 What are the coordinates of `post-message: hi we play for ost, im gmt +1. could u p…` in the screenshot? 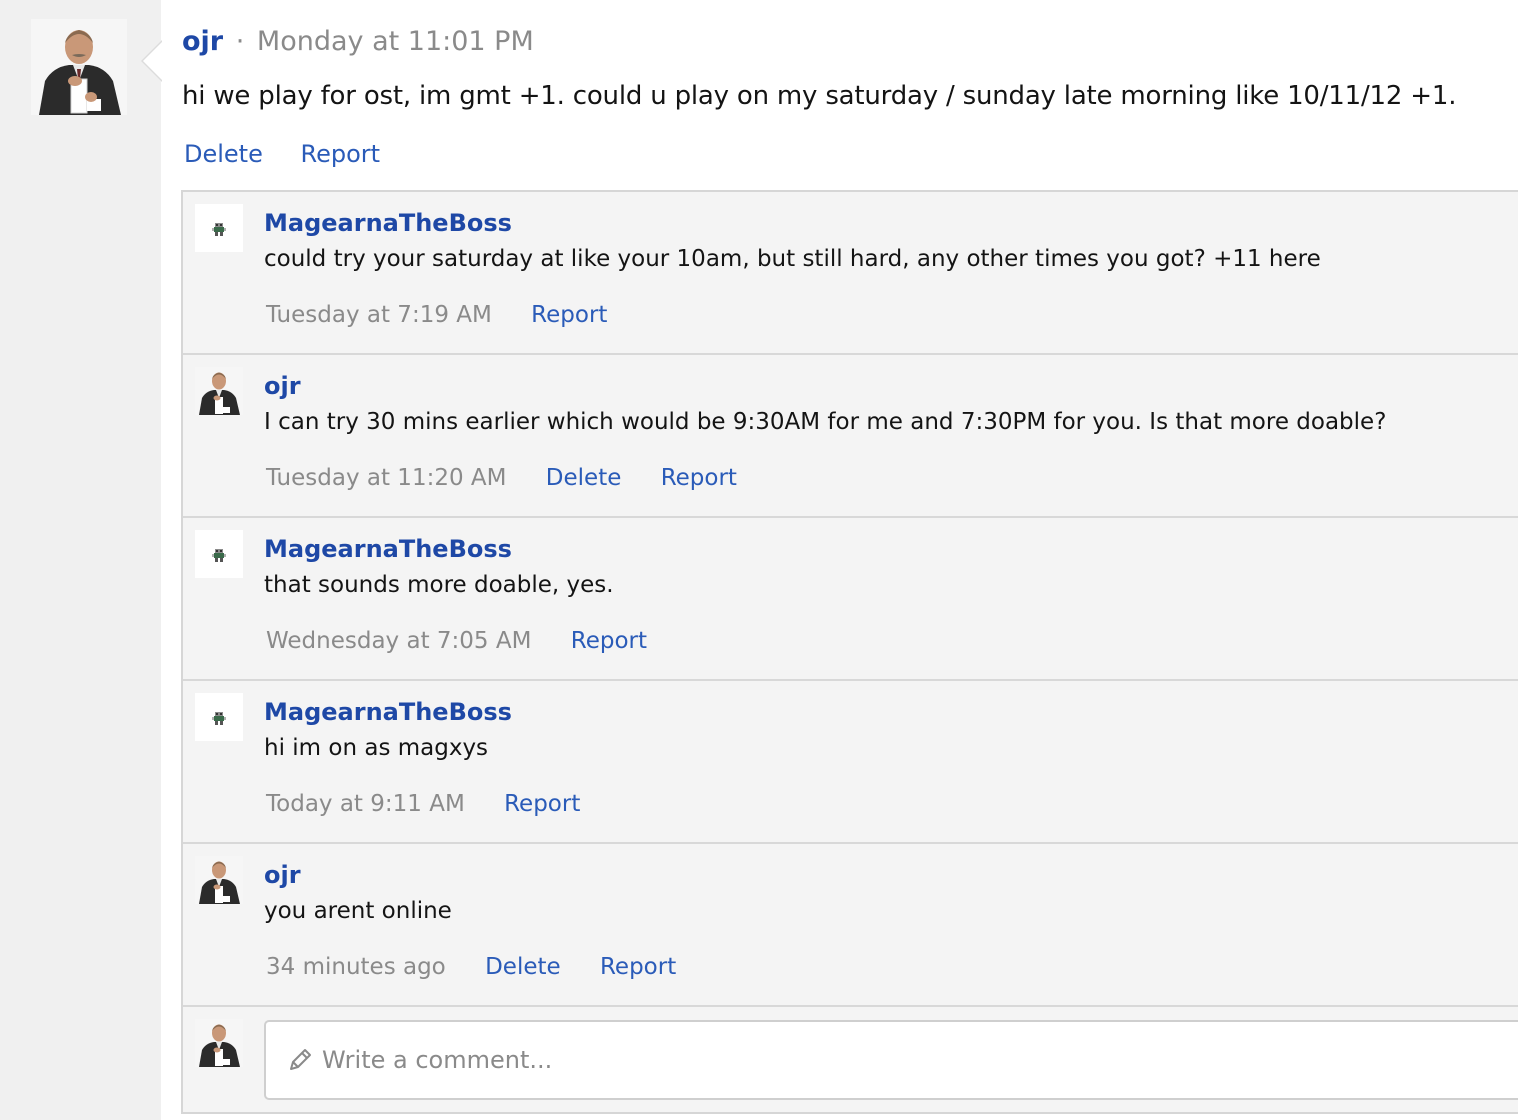 It's located at (819, 96).